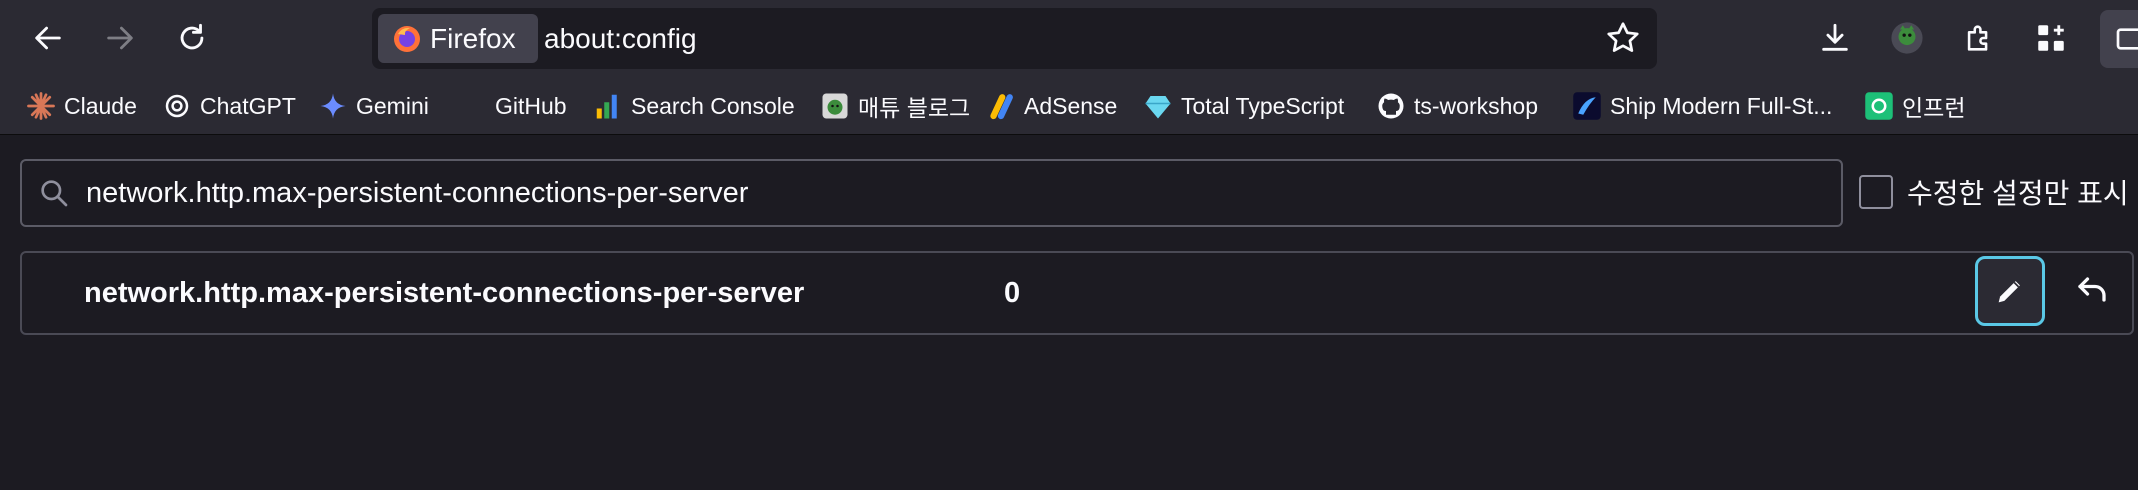  I want to click on reload-icon, so click(192, 36).